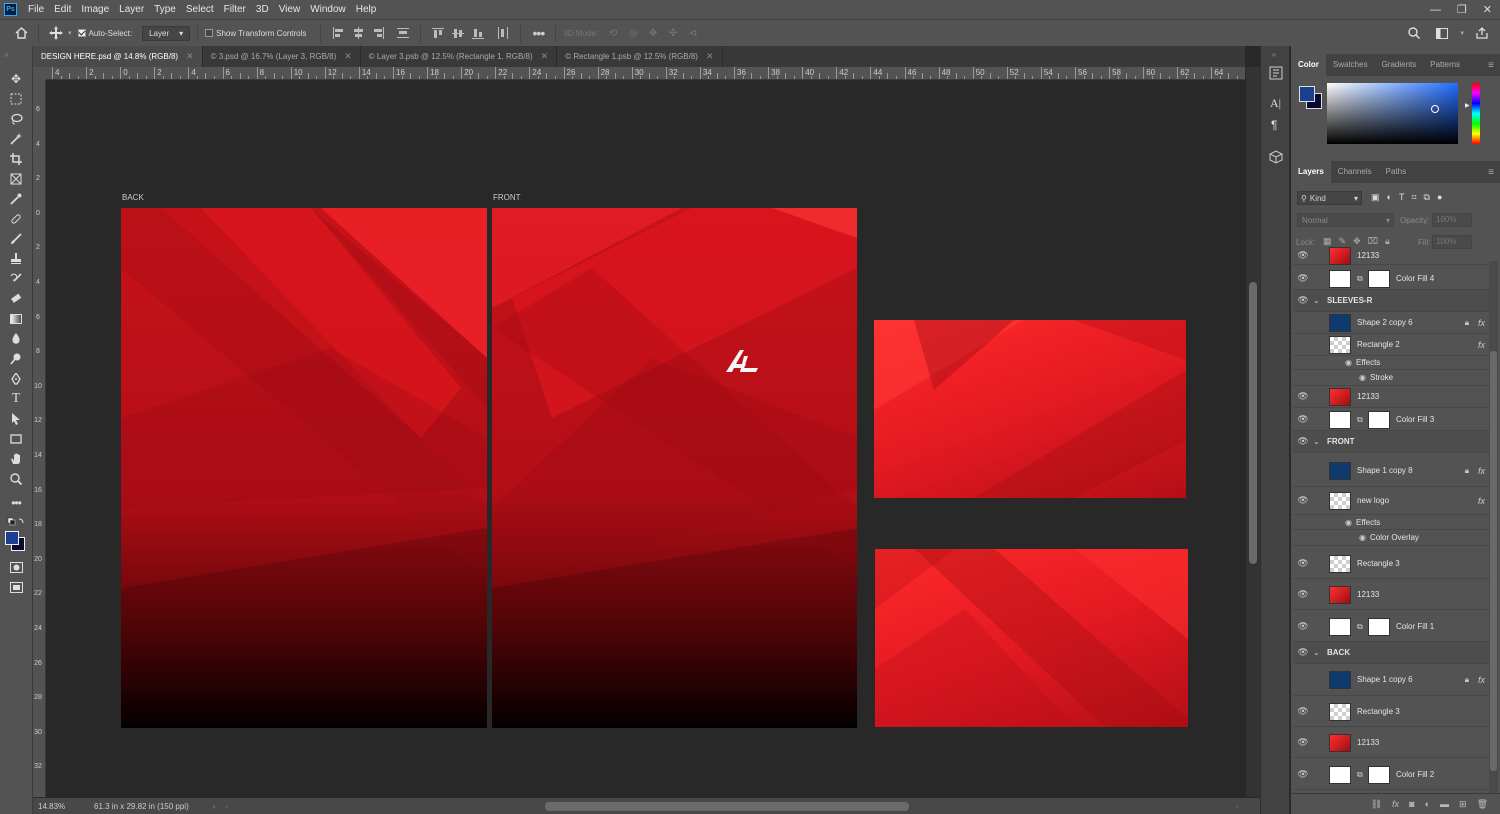 This screenshot has height=814, width=1500. What do you see at coordinates (1327, 241) in the screenshot?
I see `lock-transparent-icon: ▦` at bounding box center [1327, 241].